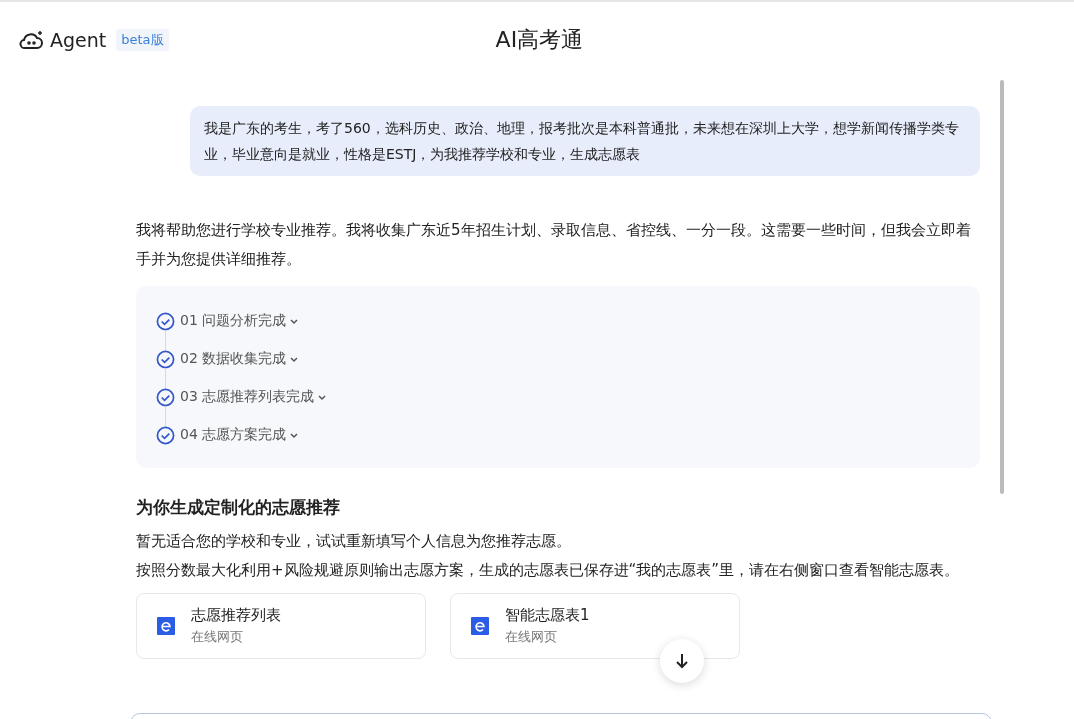  What do you see at coordinates (236, 615) in the screenshot?
I see `card-title: 志愿推荐列表` at bounding box center [236, 615].